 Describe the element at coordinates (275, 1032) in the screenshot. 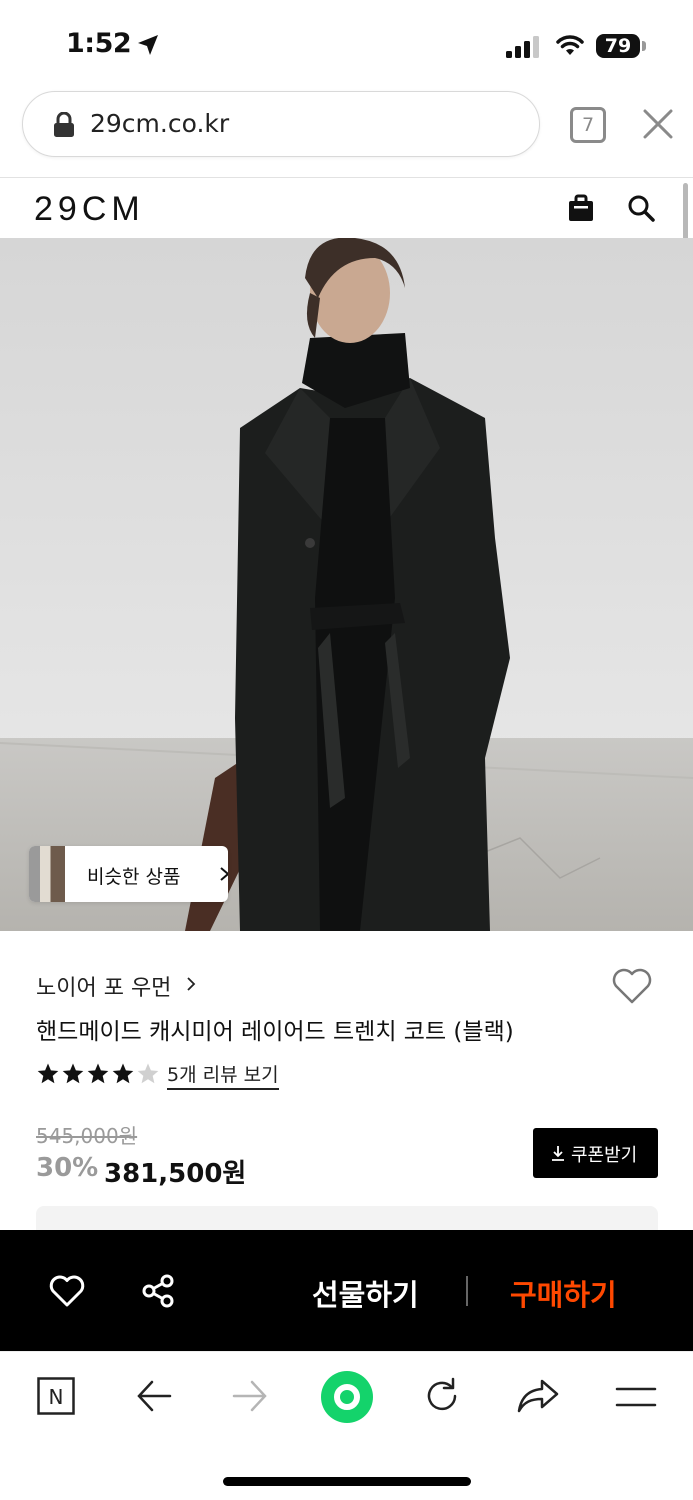

I see `product-name: 핸드메이드 캐시미어 레이어드 트렌치 코트 (블랙)` at that location.